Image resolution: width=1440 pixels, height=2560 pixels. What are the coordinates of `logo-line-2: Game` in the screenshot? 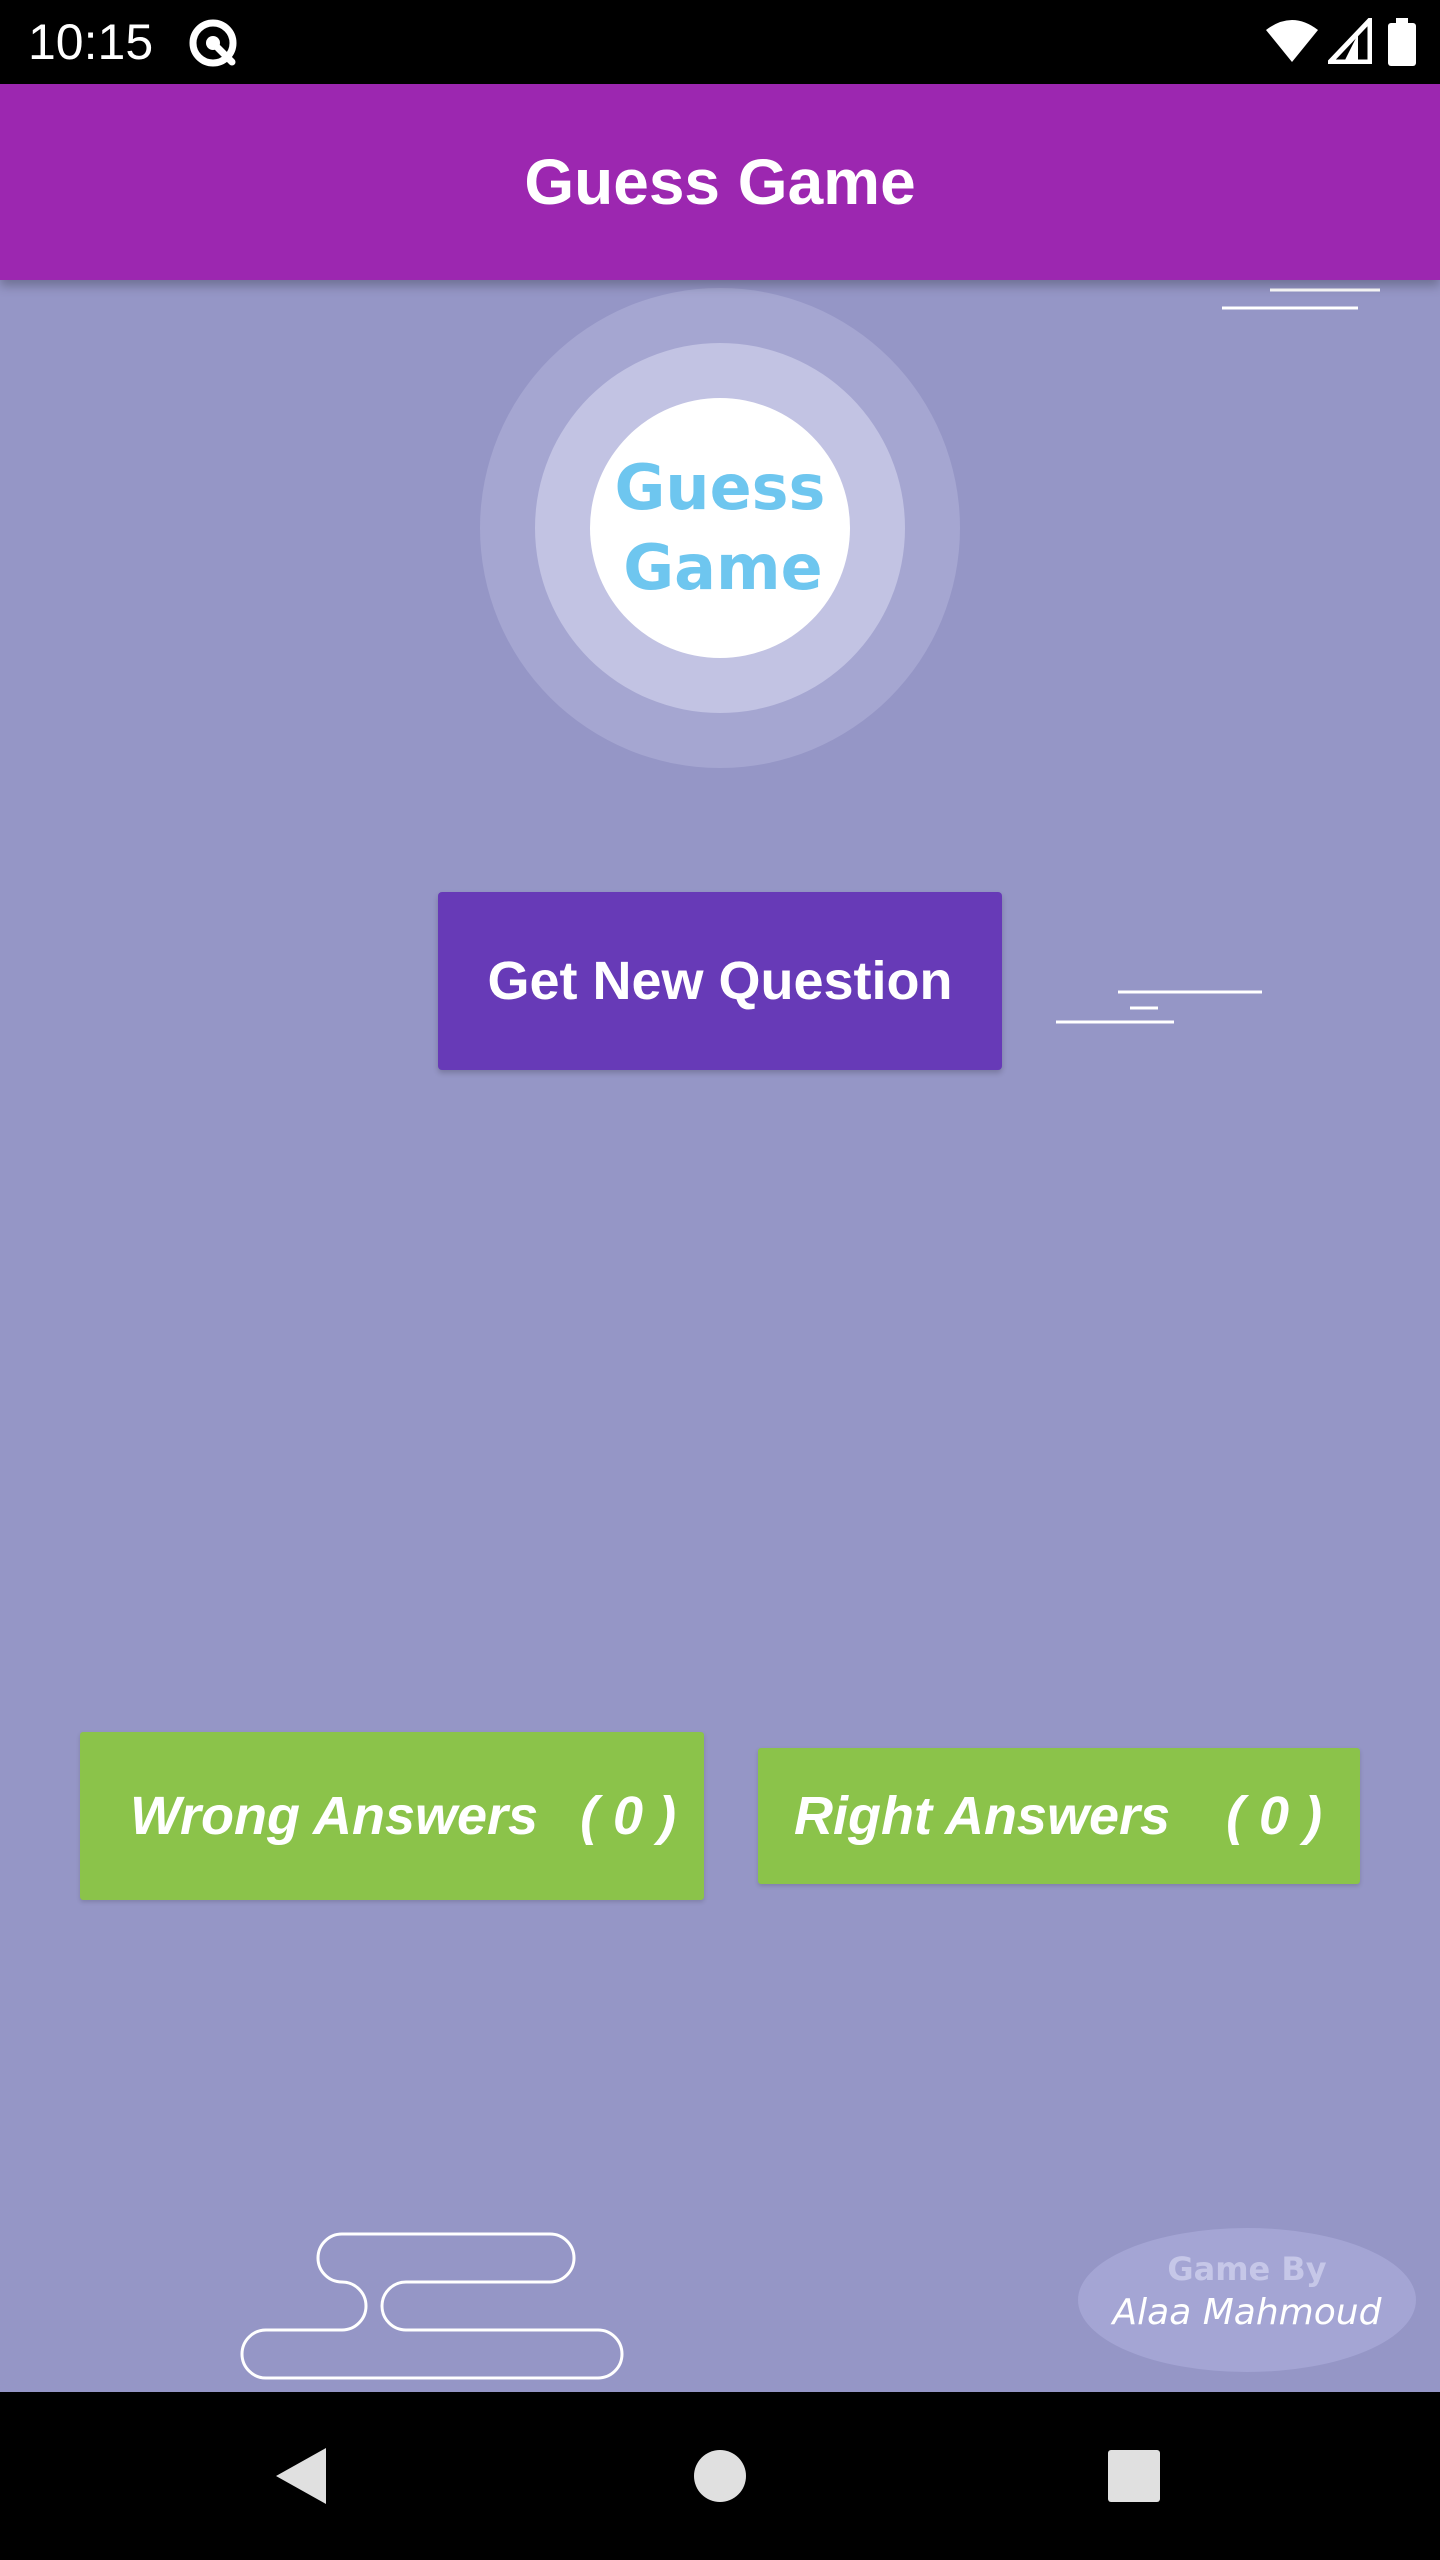 It's located at (723, 567).